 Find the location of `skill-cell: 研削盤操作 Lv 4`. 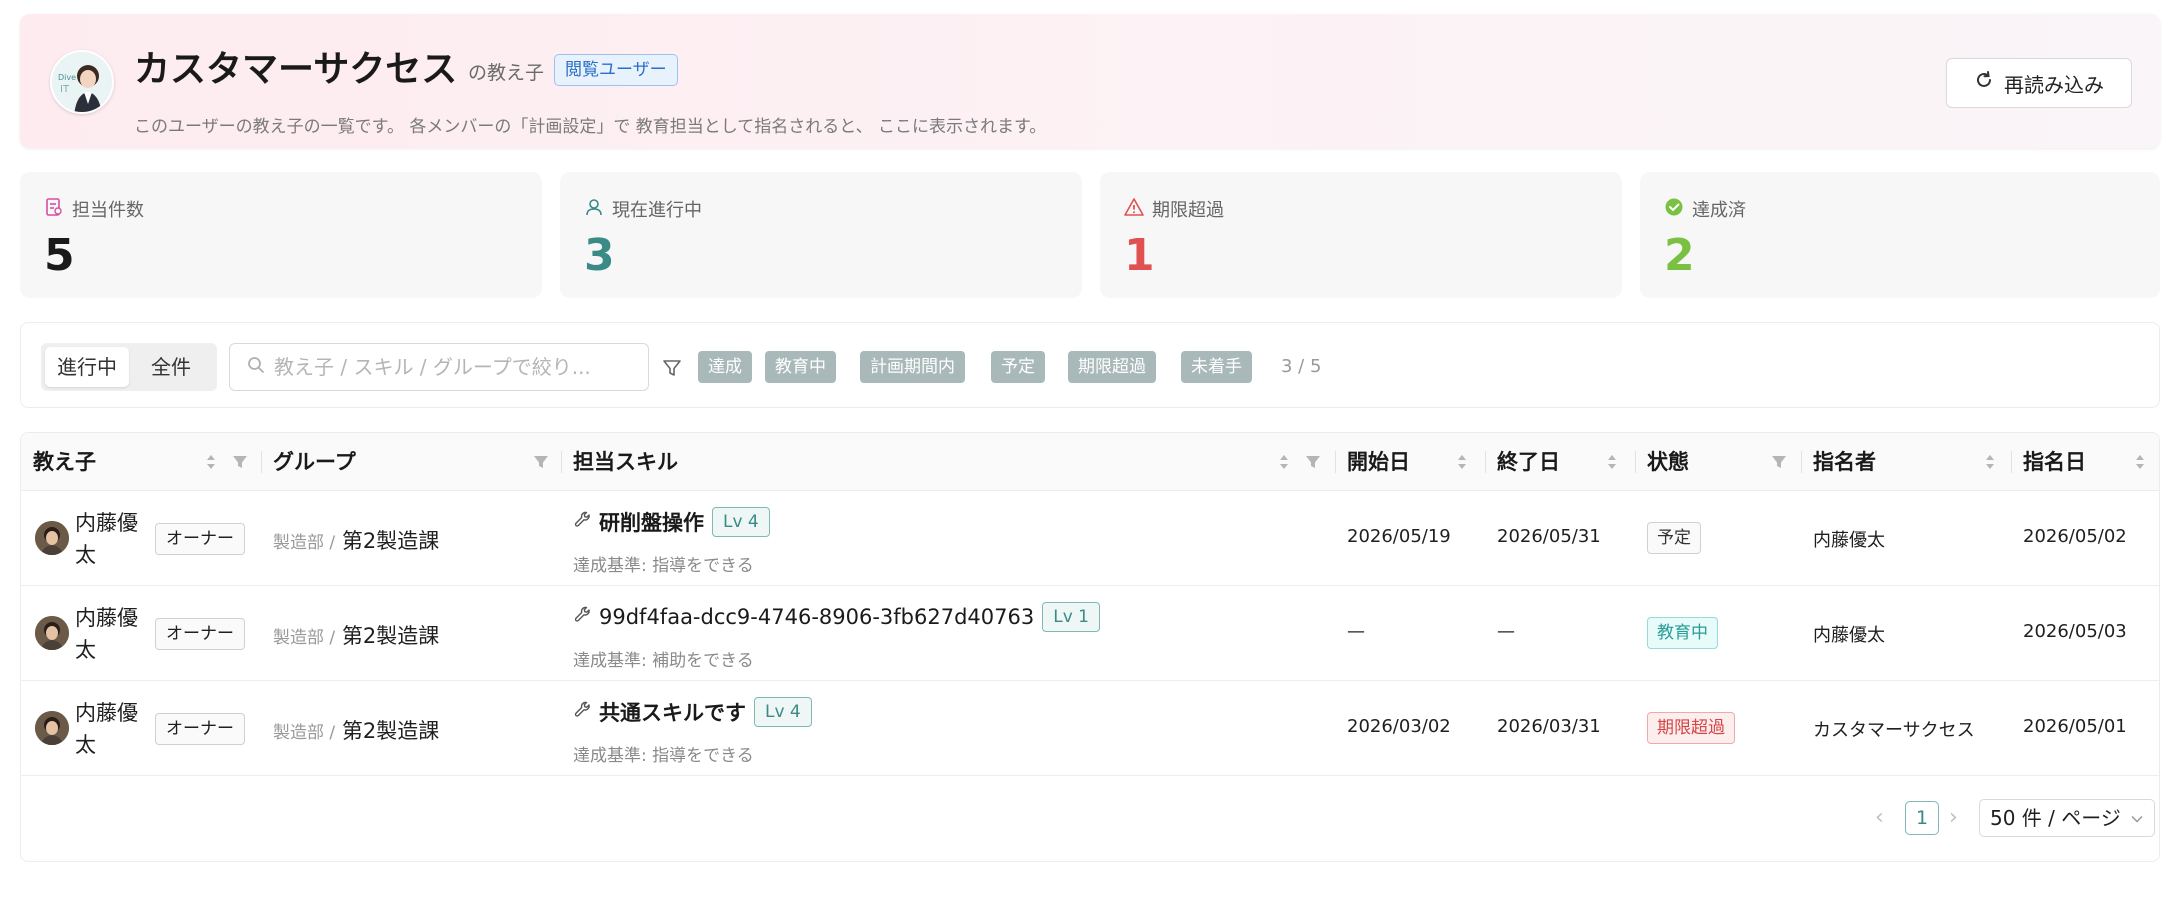

skill-cell: 研削盤操作 Lv 4 is located at coordinates (671, 522).